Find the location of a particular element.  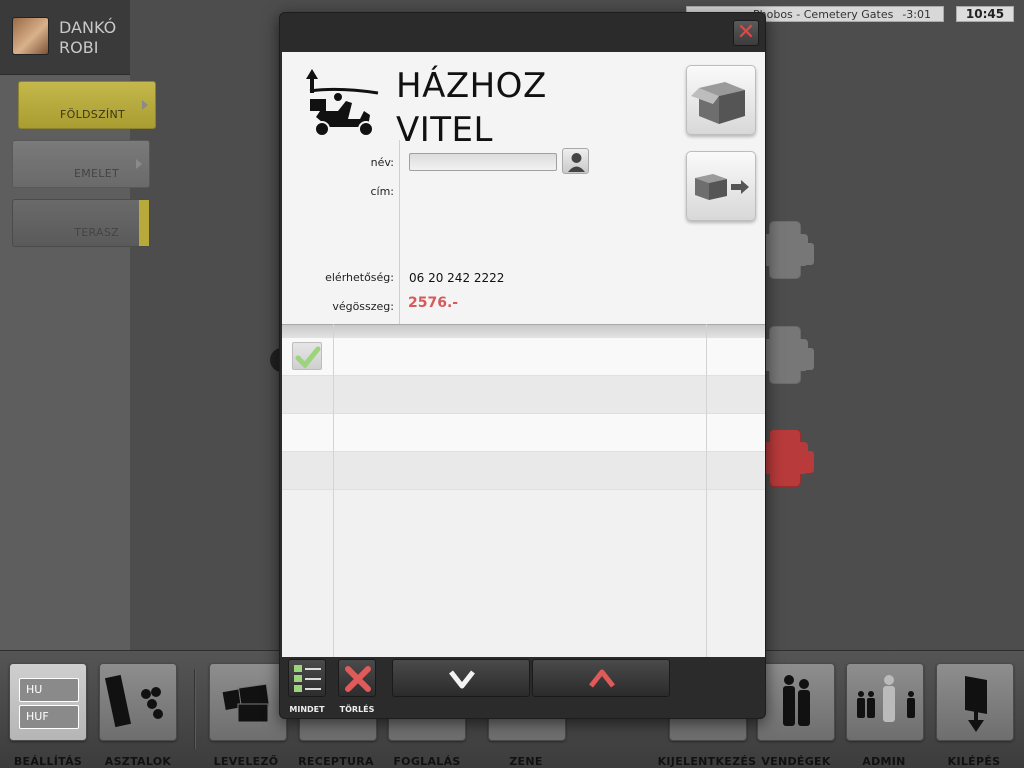

user-name: DANKÓ ROBI is located at coordinates (88, 37).